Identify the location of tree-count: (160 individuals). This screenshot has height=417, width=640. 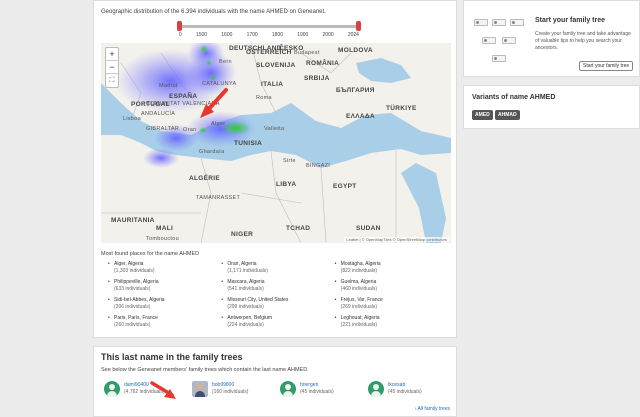
(230, 392).